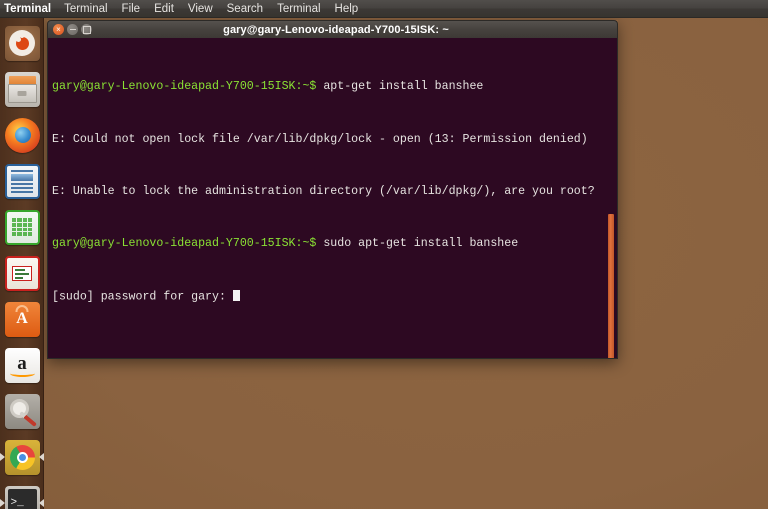 This screenshot has height=509, width=768. What do you see at coordinates (245, 9) in the screenshot?
I see `menu-item-search: Search` at bounding box center [245, 9].